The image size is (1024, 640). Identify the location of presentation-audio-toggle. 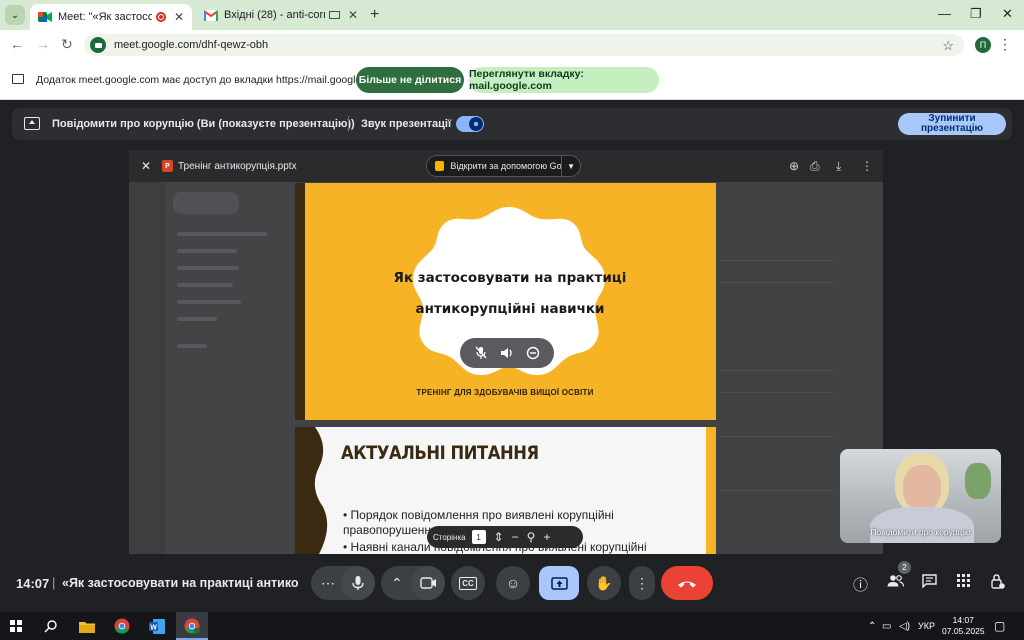
(470, 124).